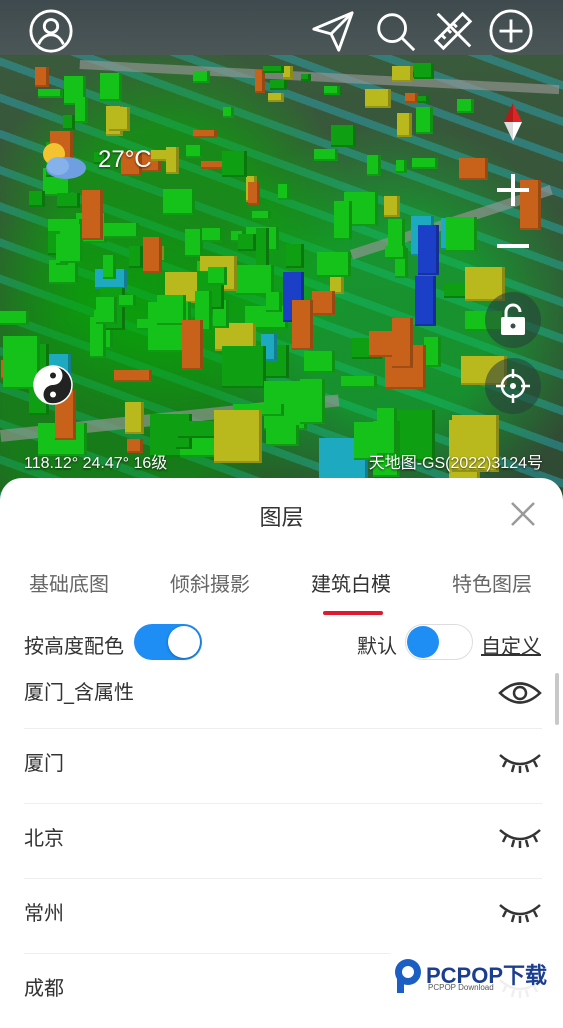 This screenshot has width=563, height=1028. Describe the element at coordinates (513, 190) in the screenshot. I see `zoom-in-icon` at that location.